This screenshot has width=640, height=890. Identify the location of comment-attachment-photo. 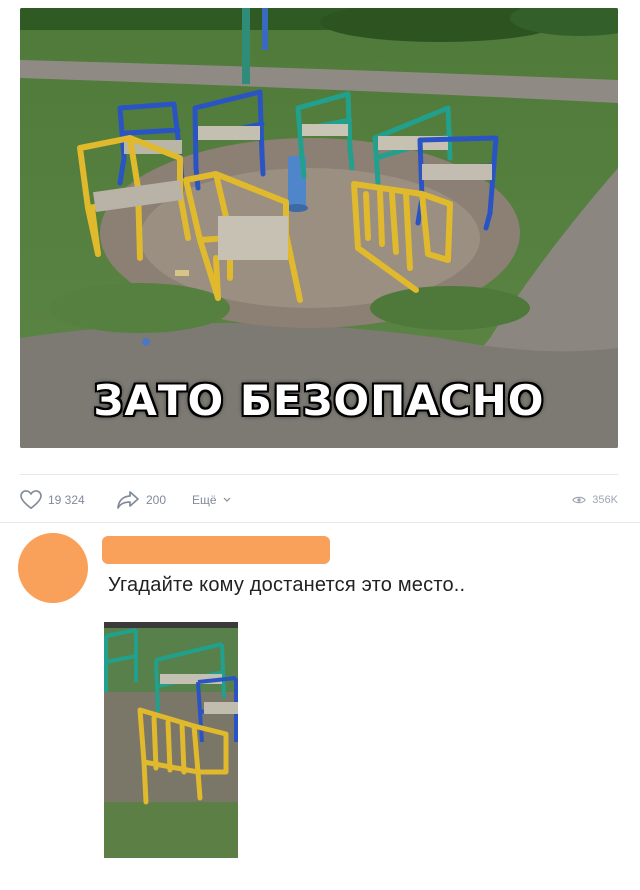
(171, 740).